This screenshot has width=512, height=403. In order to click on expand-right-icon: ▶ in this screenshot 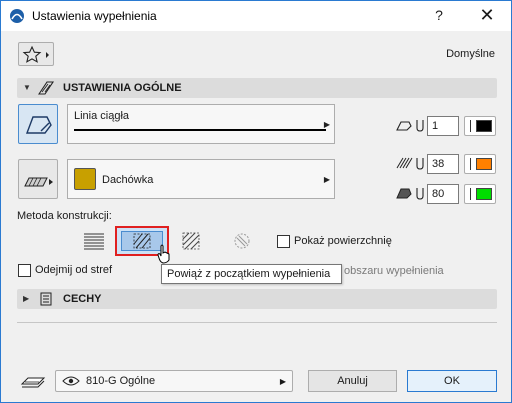, I will do `click(26, 298)`.